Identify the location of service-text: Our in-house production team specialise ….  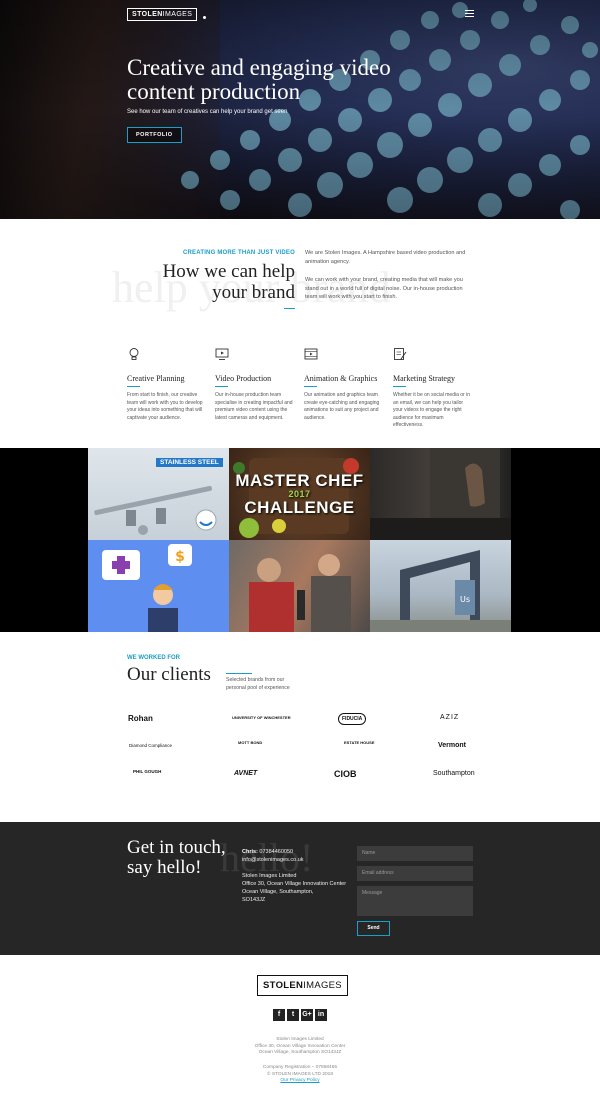
(254, 406).